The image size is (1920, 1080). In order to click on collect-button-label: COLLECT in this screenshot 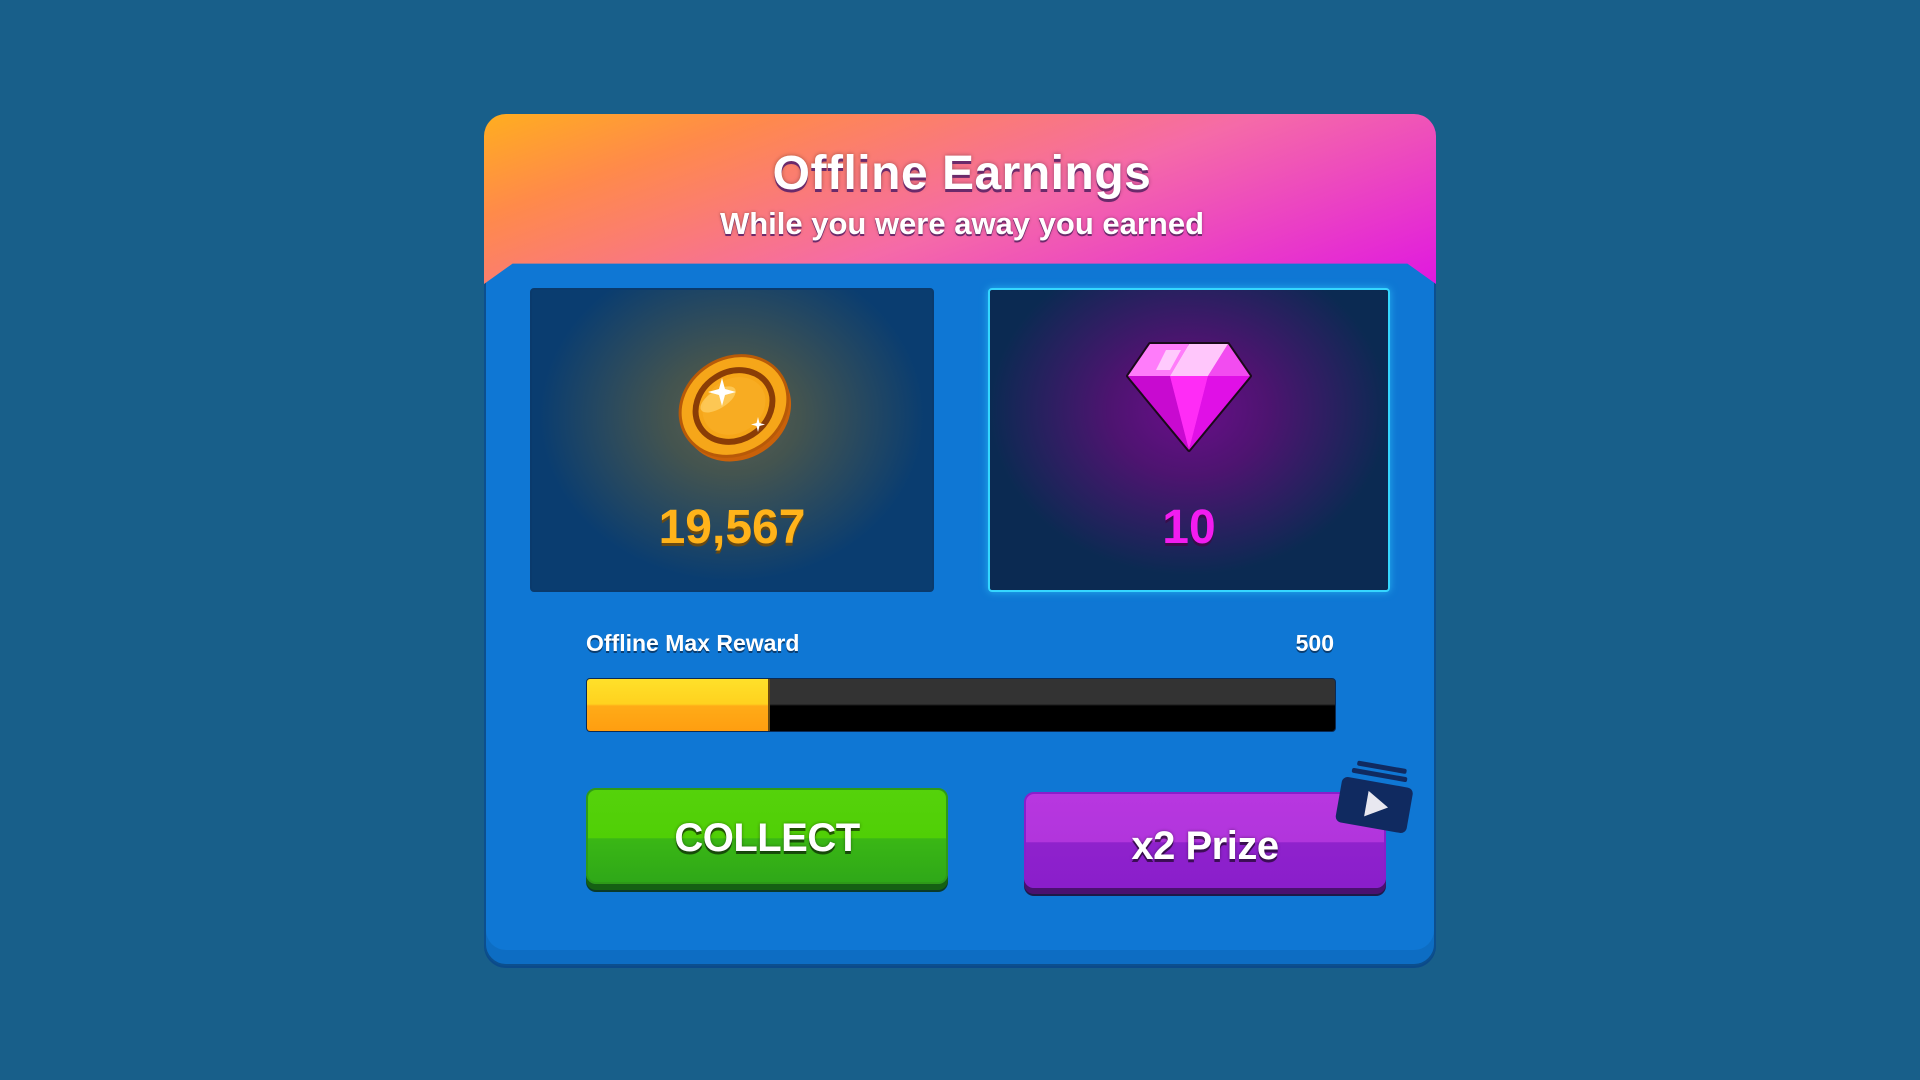, I will do `click(767, 838)`.